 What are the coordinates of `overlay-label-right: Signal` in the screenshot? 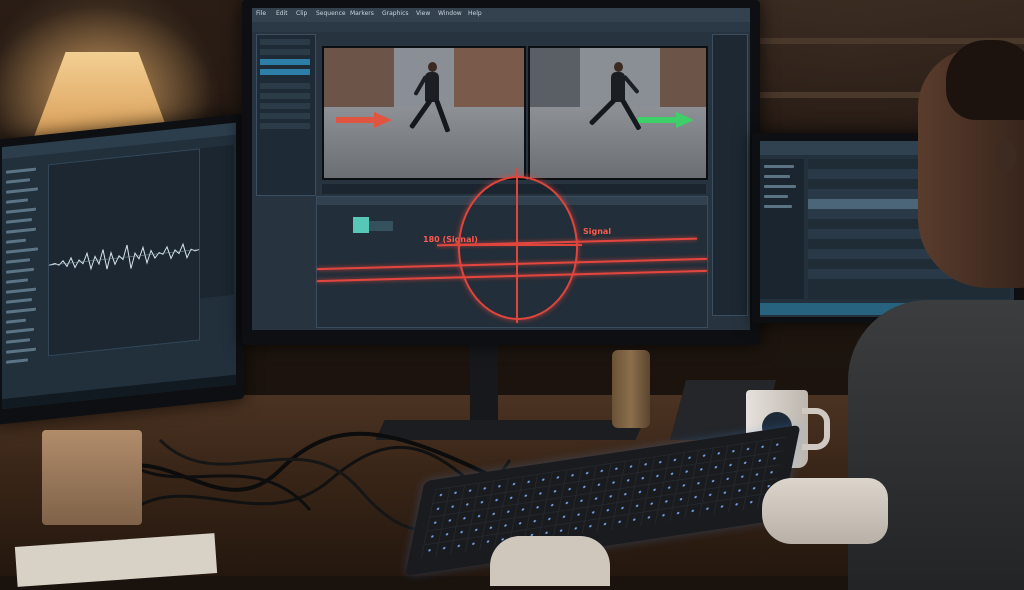 It's located at (597, 231).